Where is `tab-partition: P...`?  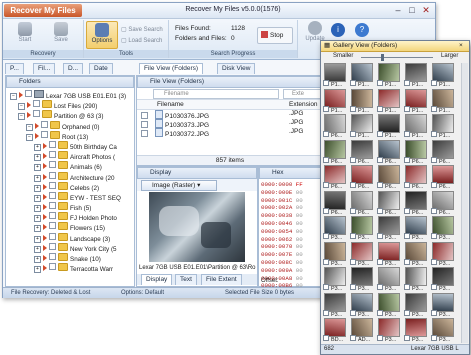
tab-partition: P... is located at coordinates (14, 68).